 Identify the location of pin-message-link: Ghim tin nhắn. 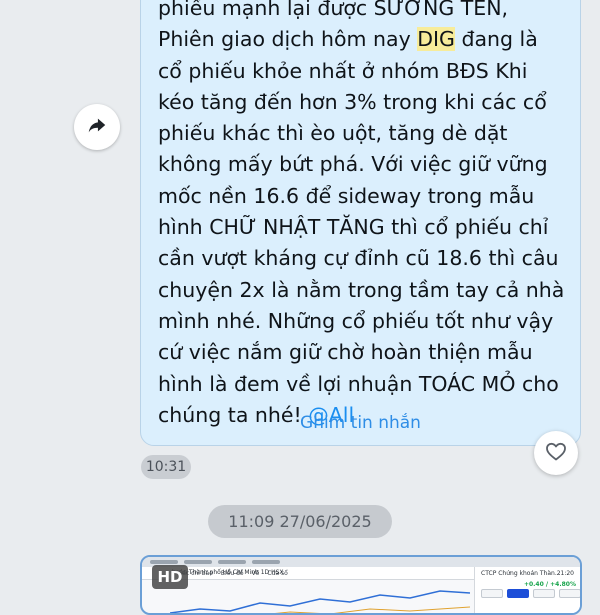
(360, 423).